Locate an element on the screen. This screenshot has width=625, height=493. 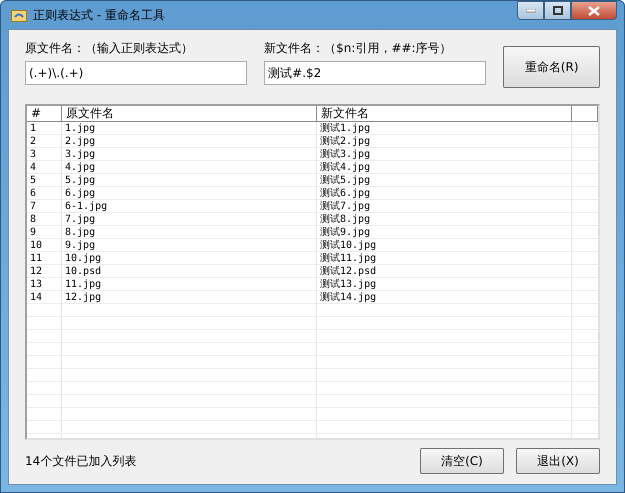
table-cell-text: 测试2.jpg is located at coordinates (345, 141).